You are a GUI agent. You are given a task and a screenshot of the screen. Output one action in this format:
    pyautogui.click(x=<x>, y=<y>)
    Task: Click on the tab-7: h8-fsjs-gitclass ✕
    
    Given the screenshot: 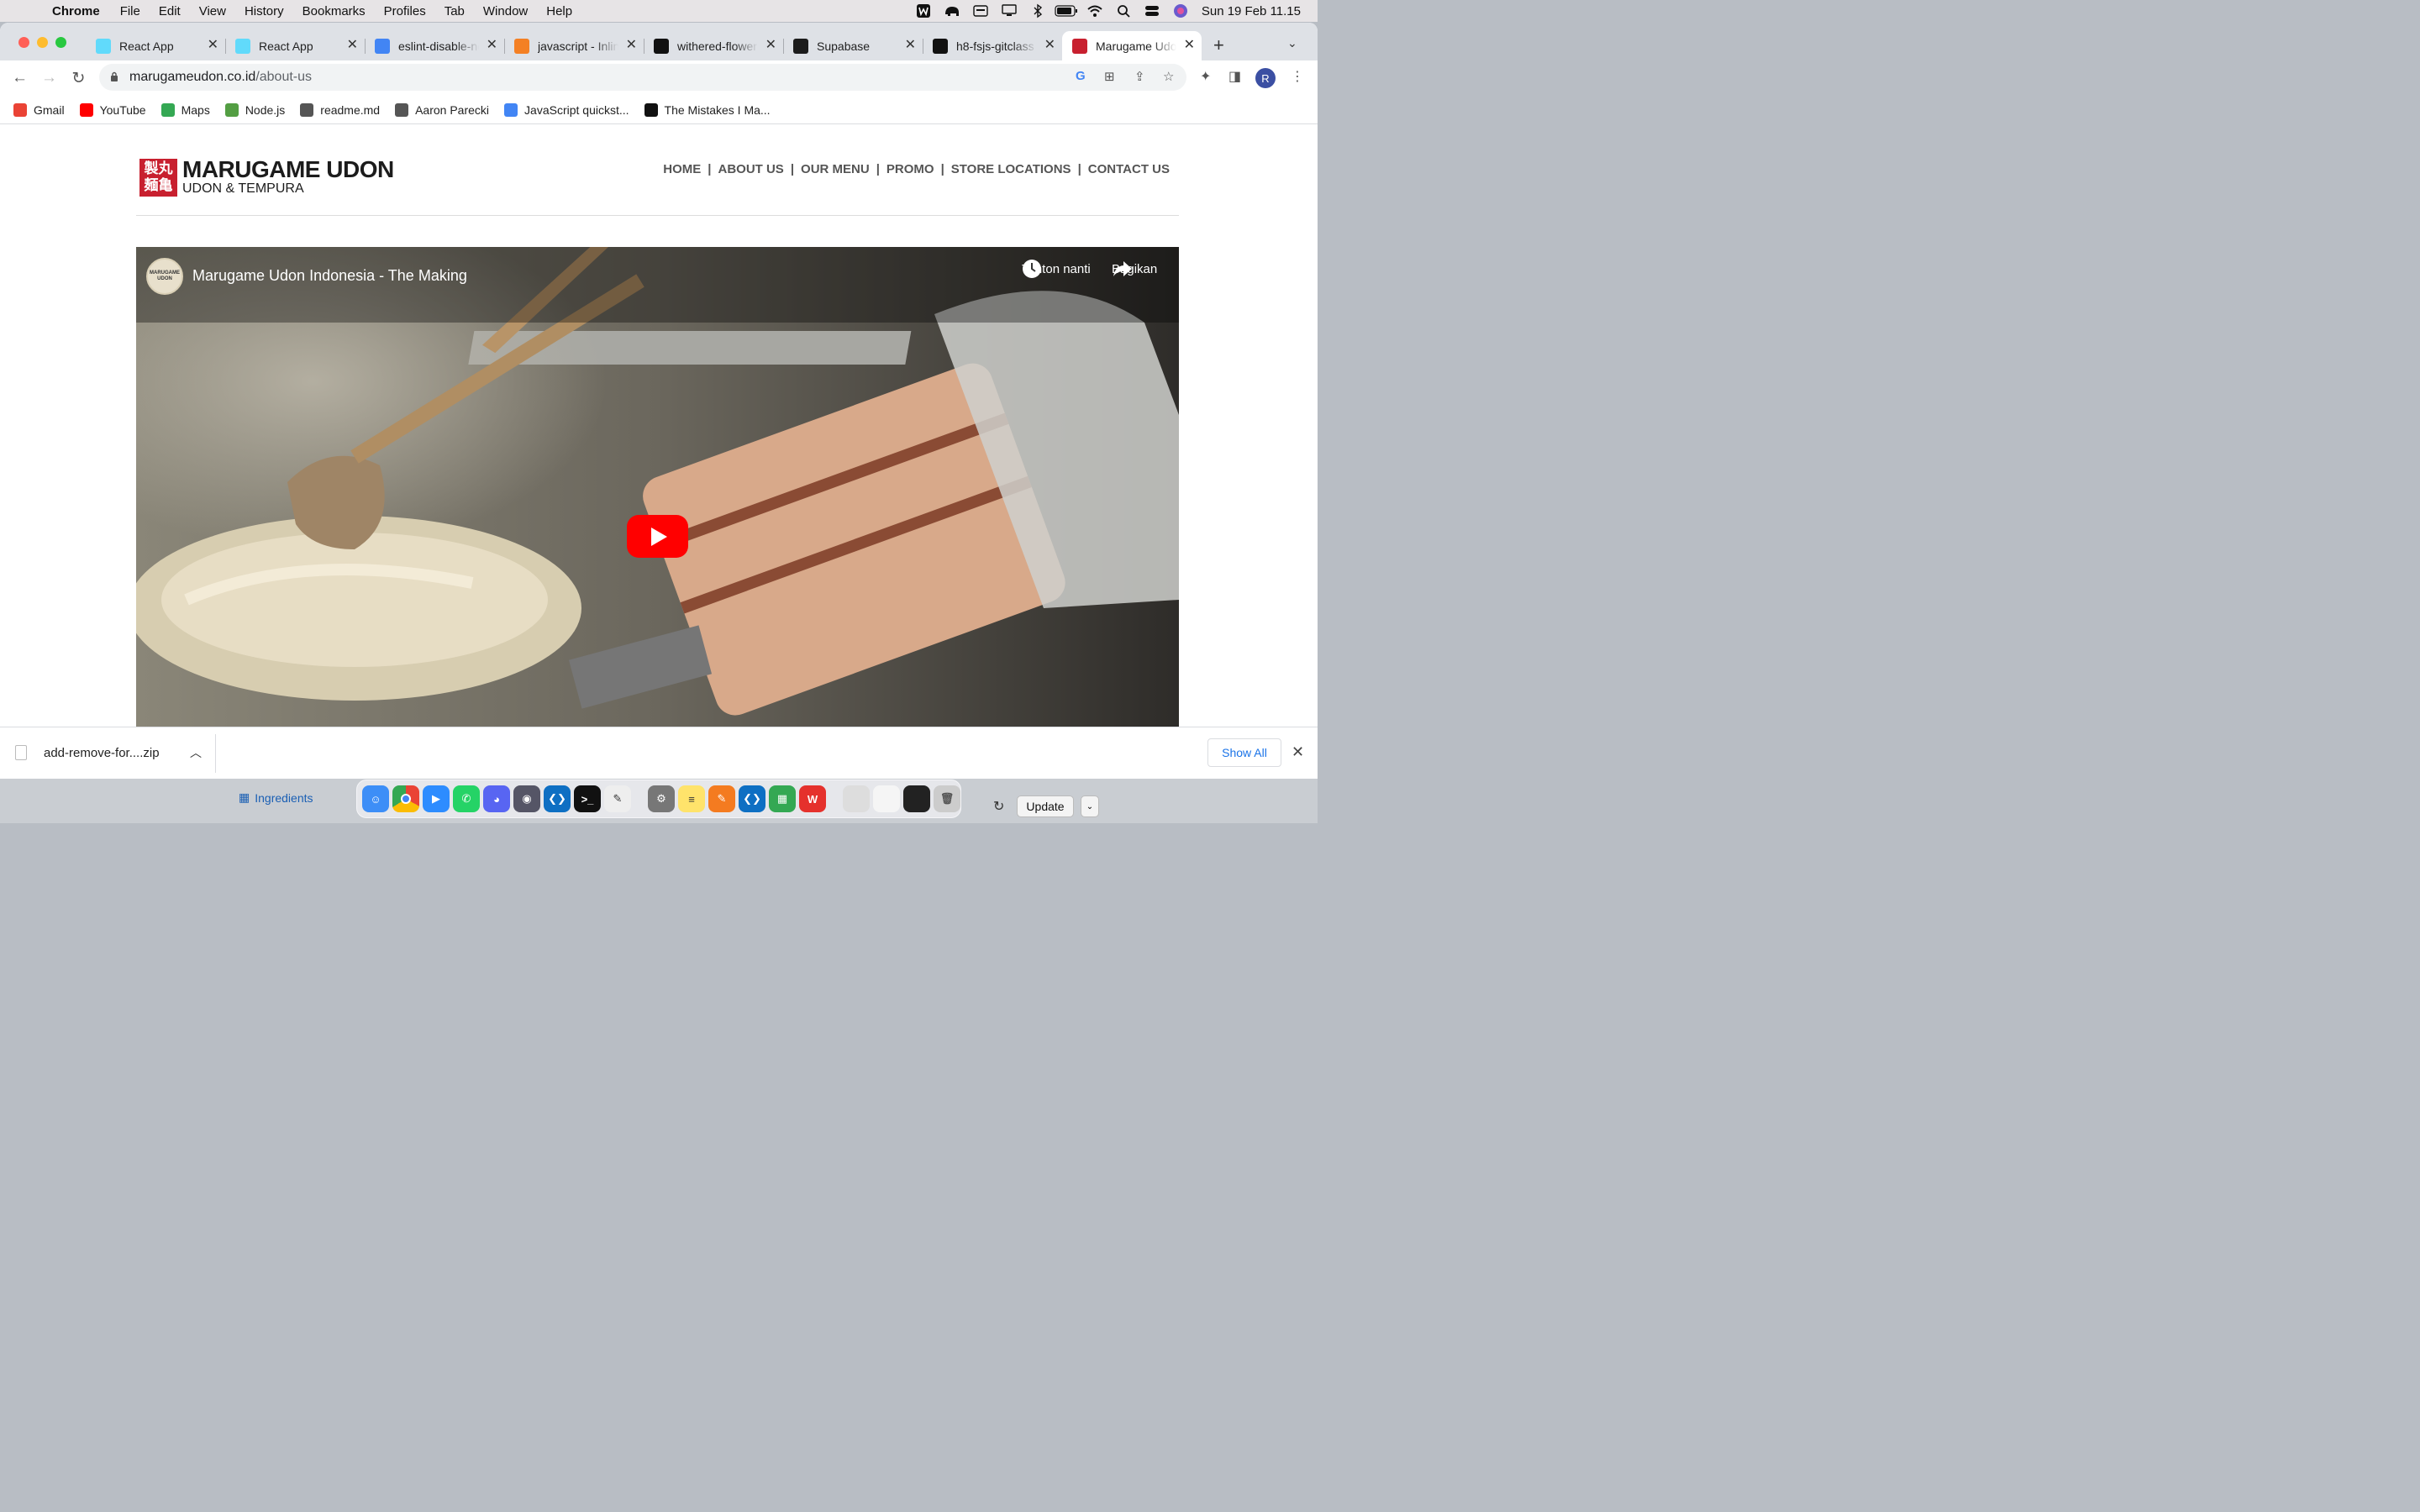 What is the action you would take?
    pyautogui.click(x=993, y=45)
    